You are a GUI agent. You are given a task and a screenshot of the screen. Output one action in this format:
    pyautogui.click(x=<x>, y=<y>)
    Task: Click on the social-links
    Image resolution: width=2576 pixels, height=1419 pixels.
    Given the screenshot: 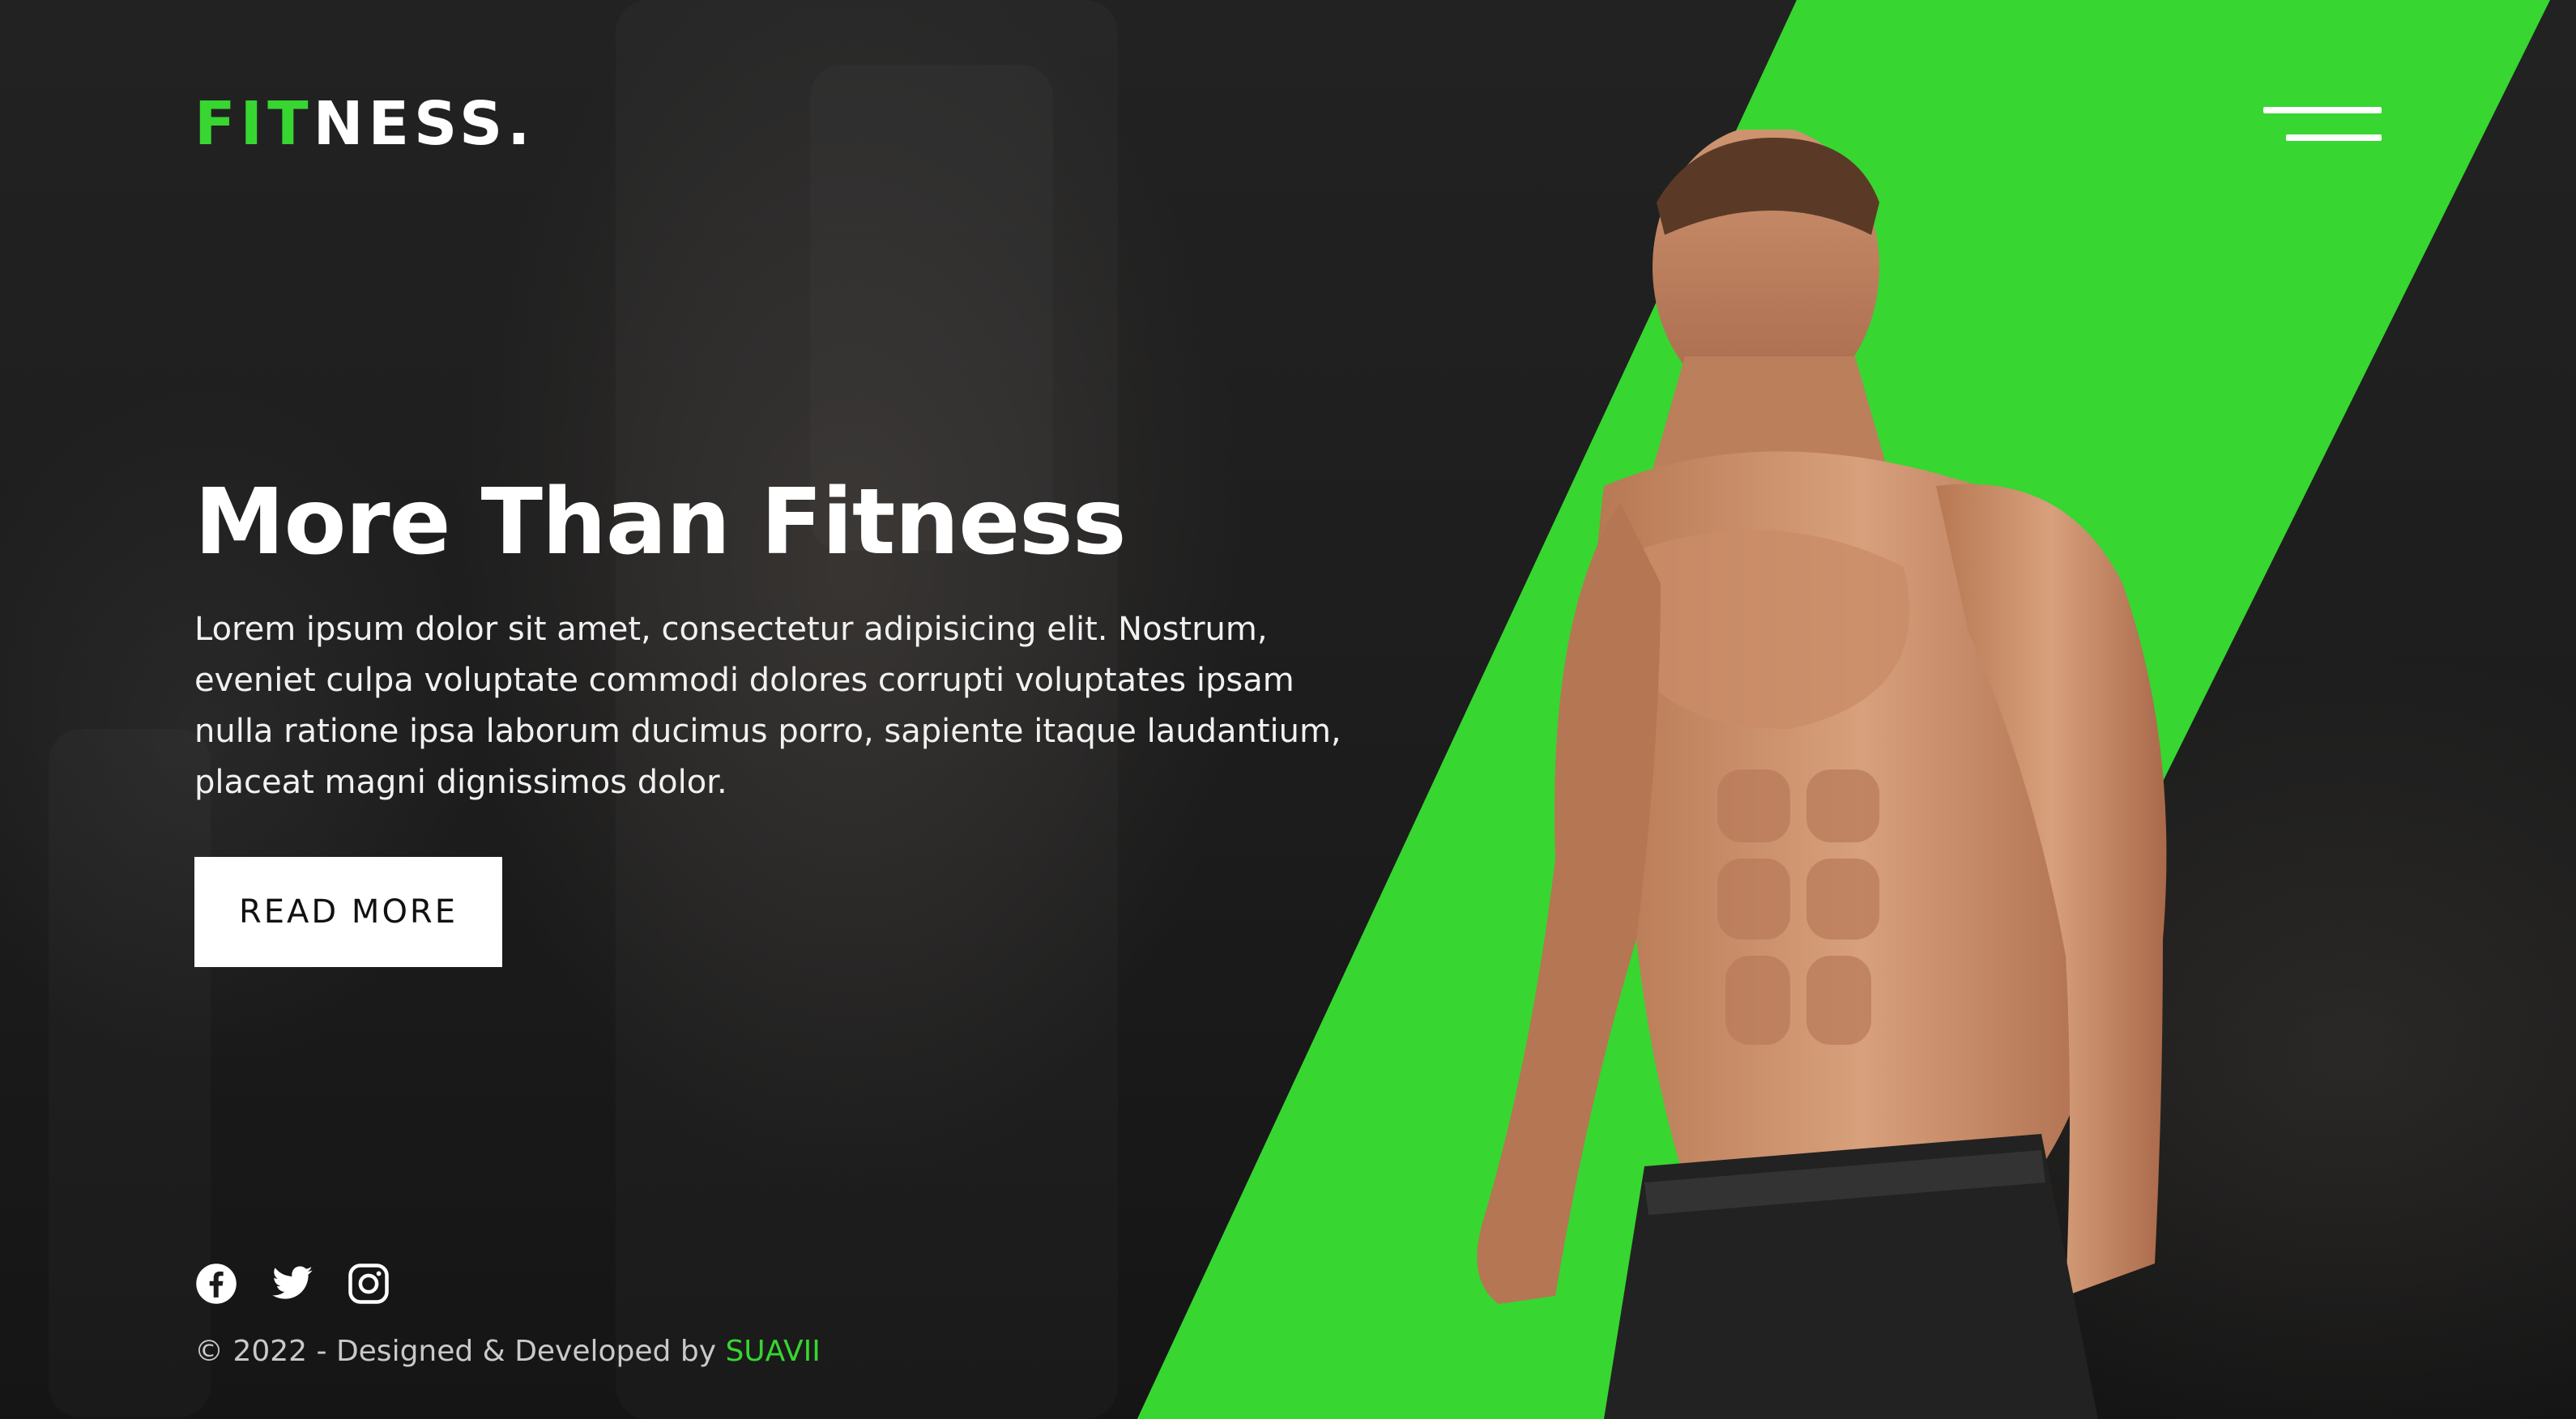 What is the action you would take?
    pyautogui.click(x=292, y=1284)
    